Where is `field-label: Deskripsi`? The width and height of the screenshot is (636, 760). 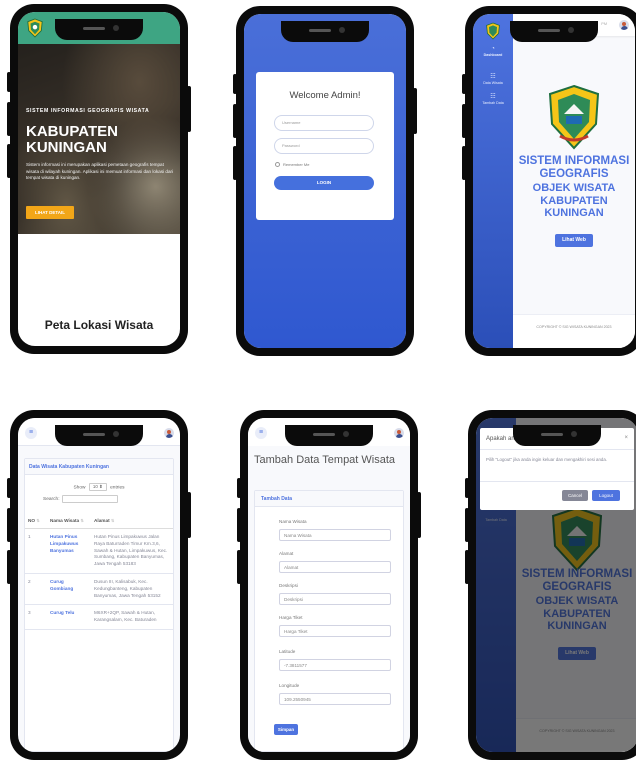 field-label: Deskripsi is located at coordinates (288, 585).